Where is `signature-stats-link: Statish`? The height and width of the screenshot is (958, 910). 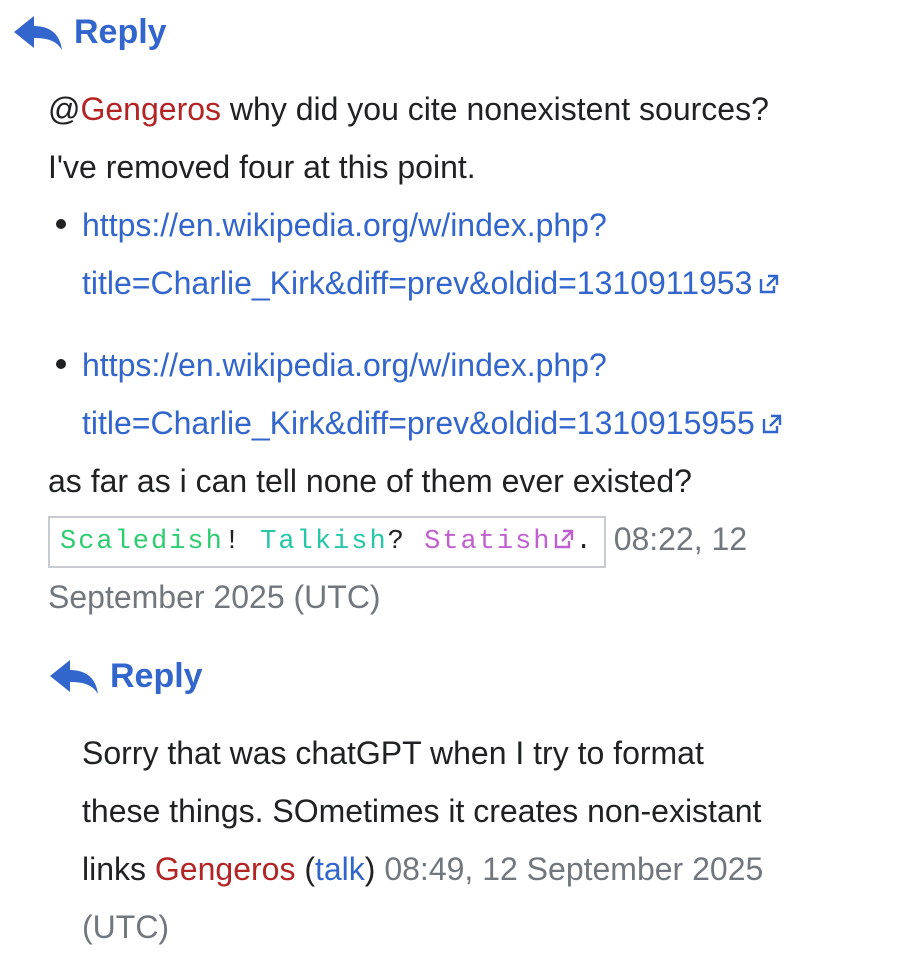 signature-stats-link: Statish is located at coordinates (499, 542).